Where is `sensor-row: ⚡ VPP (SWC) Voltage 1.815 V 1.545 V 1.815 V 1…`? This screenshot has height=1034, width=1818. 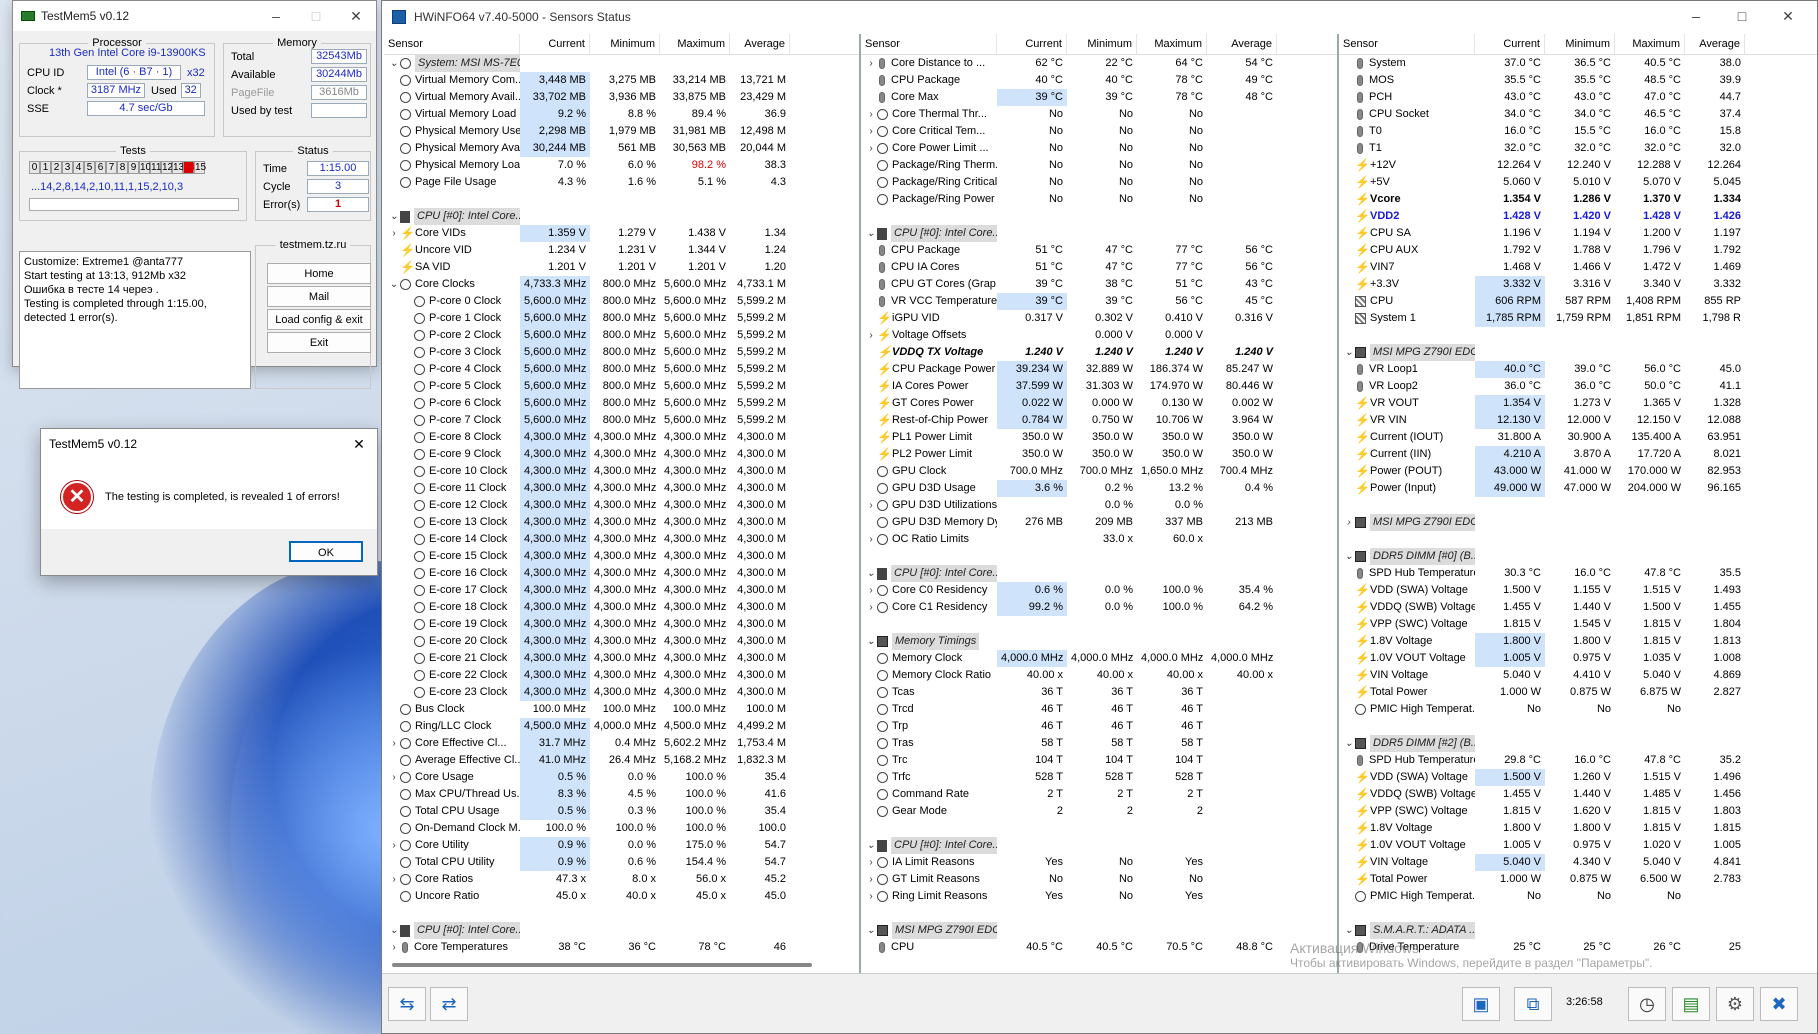
sensor-row: ⚡ VPP (SWC) Voltage 1.815 V 1.545 V 1.815 V 1… is located at coordinates (1578, 624).